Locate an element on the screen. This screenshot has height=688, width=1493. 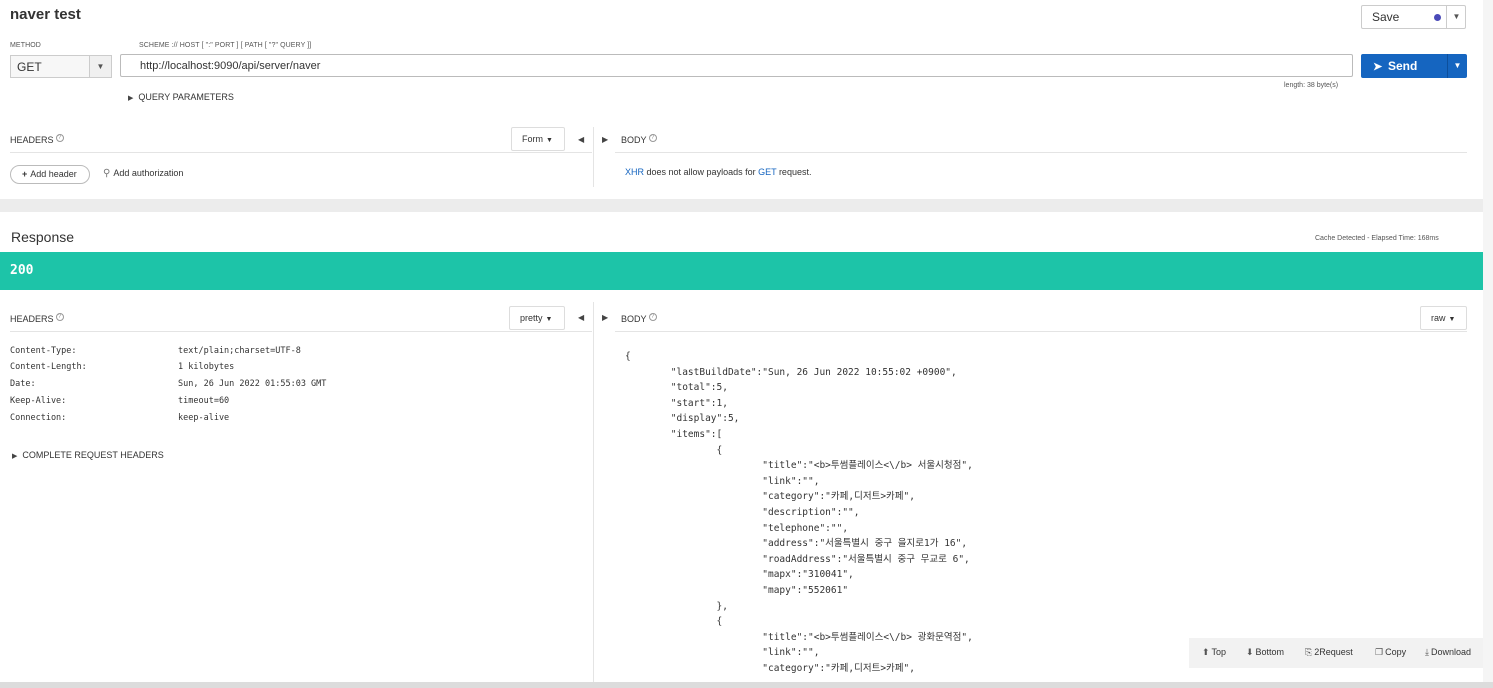
headers-mode-value: Form is located at coordinates (532, 139).